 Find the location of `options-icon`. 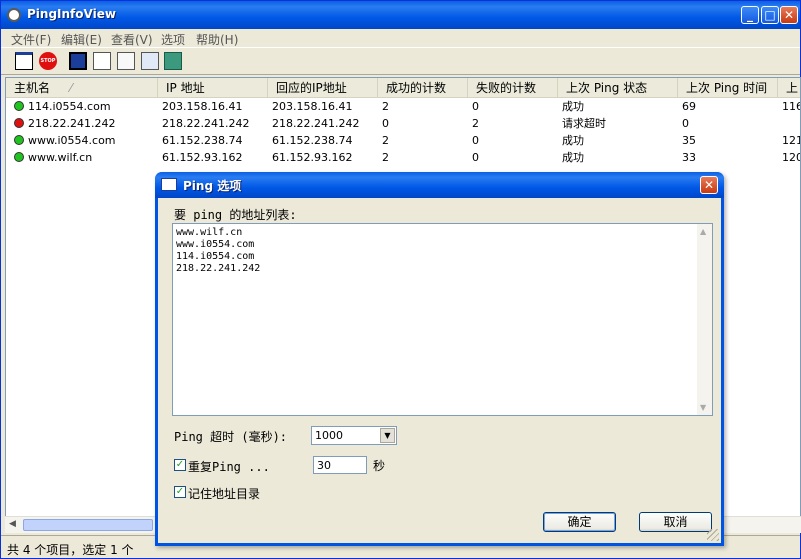

options-icon is located at coordinates (24, 61).